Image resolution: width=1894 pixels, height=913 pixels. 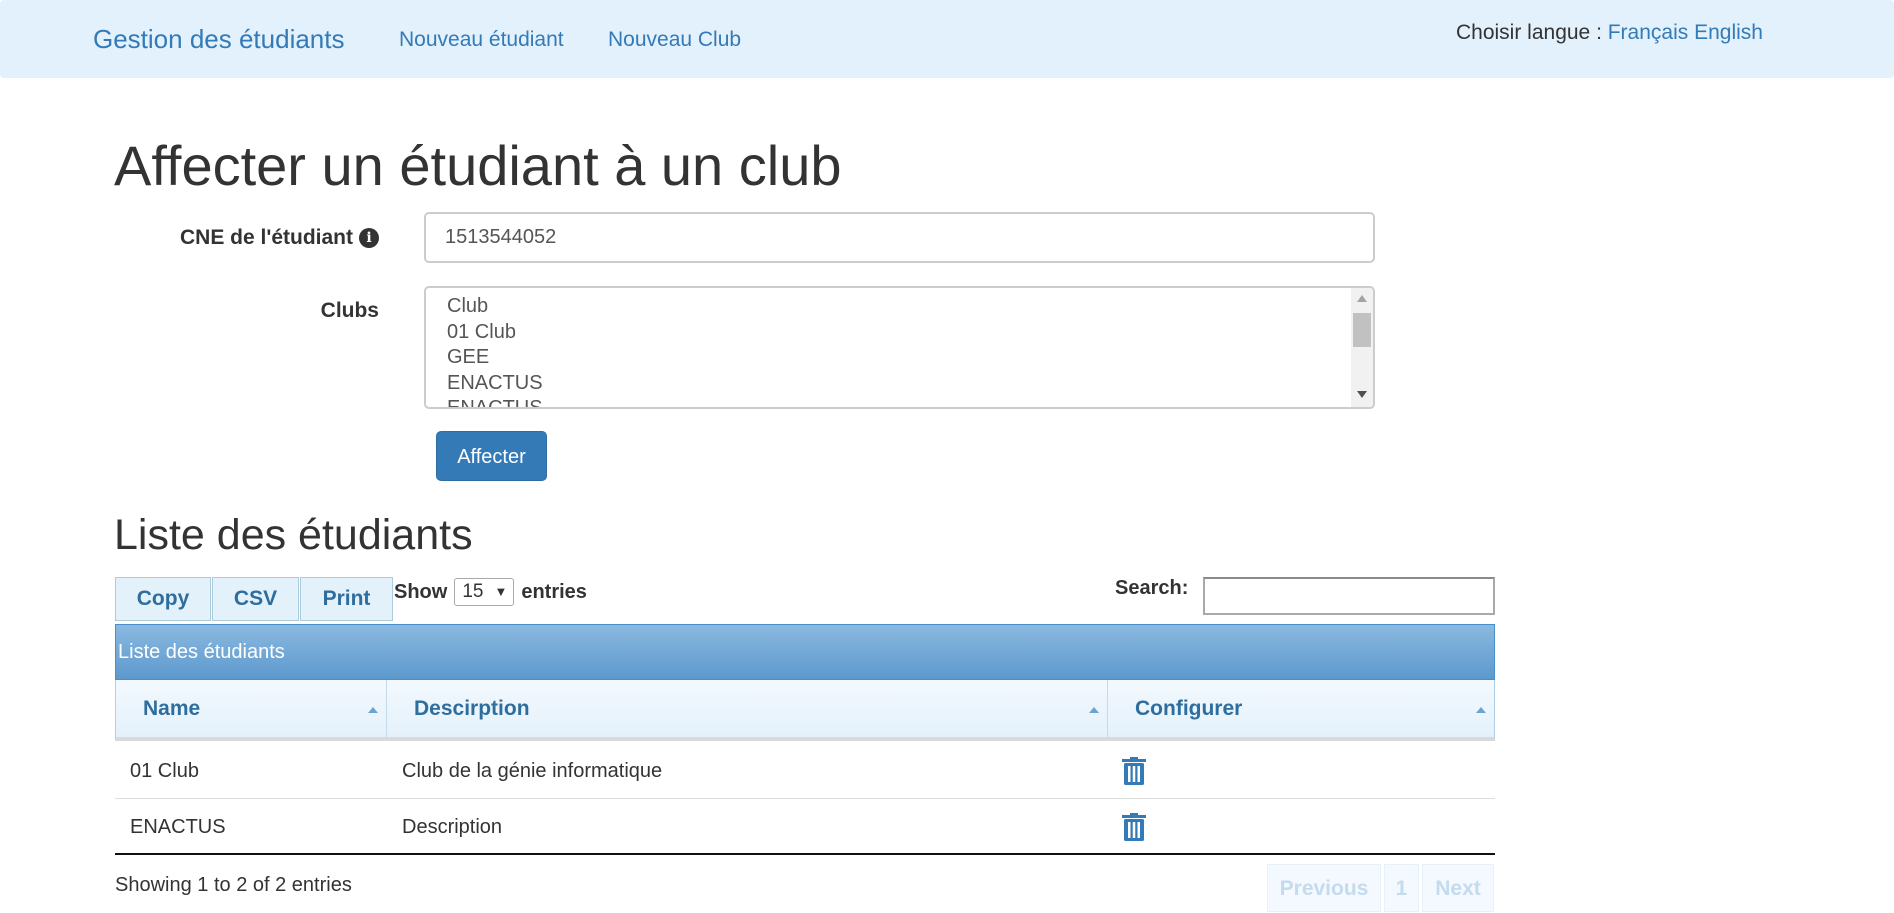 I want to click on language-switcher: Choisir langue : Français English, so click(x=1609, y=33).